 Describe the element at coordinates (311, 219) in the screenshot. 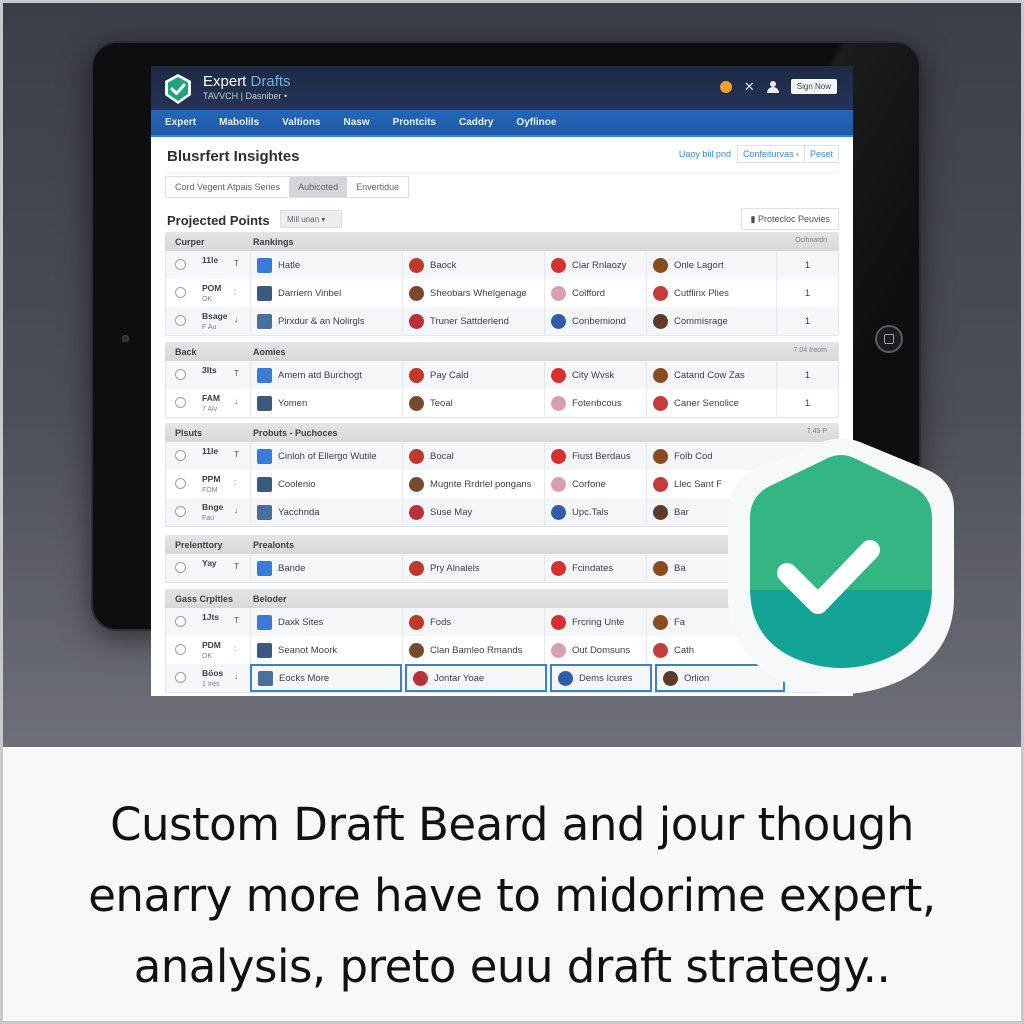

I see `projected-points-select: Mill unan ▾` at that location.